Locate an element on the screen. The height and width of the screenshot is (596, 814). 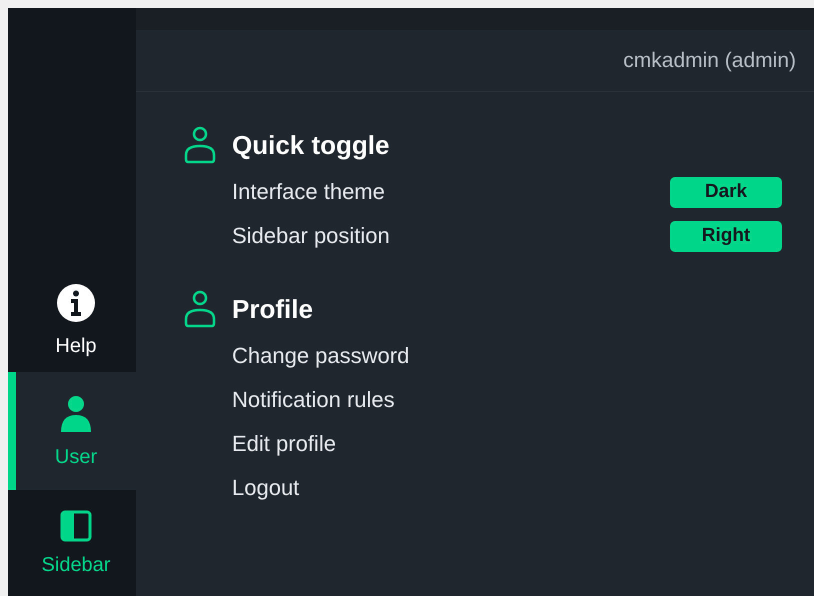
menu-link: Notification rules is located at coordinates (313, 400).